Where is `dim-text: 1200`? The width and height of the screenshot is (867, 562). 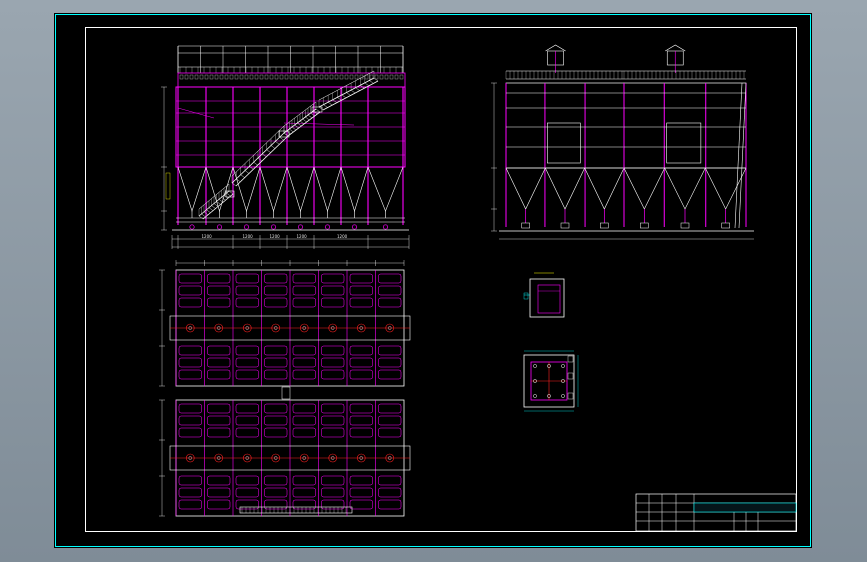 dim-text: 1200 is located at coordinates (275, 236).